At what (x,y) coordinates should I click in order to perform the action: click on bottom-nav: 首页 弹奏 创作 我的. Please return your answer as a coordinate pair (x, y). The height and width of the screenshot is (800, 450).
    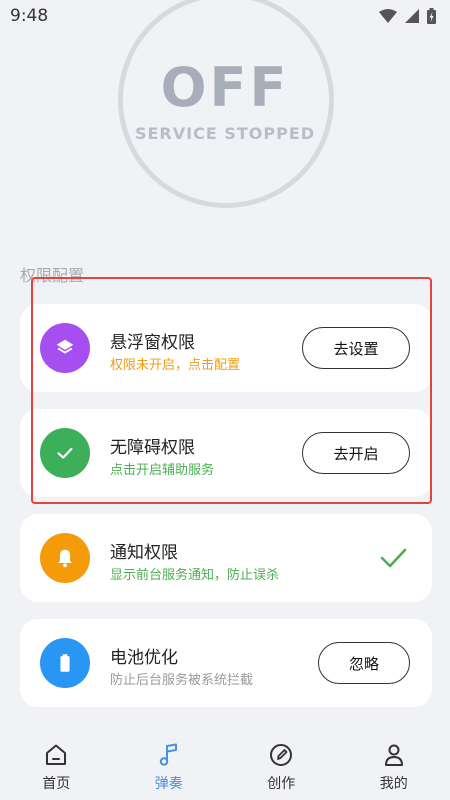
    Looking at the image, I should click on (225, 766).